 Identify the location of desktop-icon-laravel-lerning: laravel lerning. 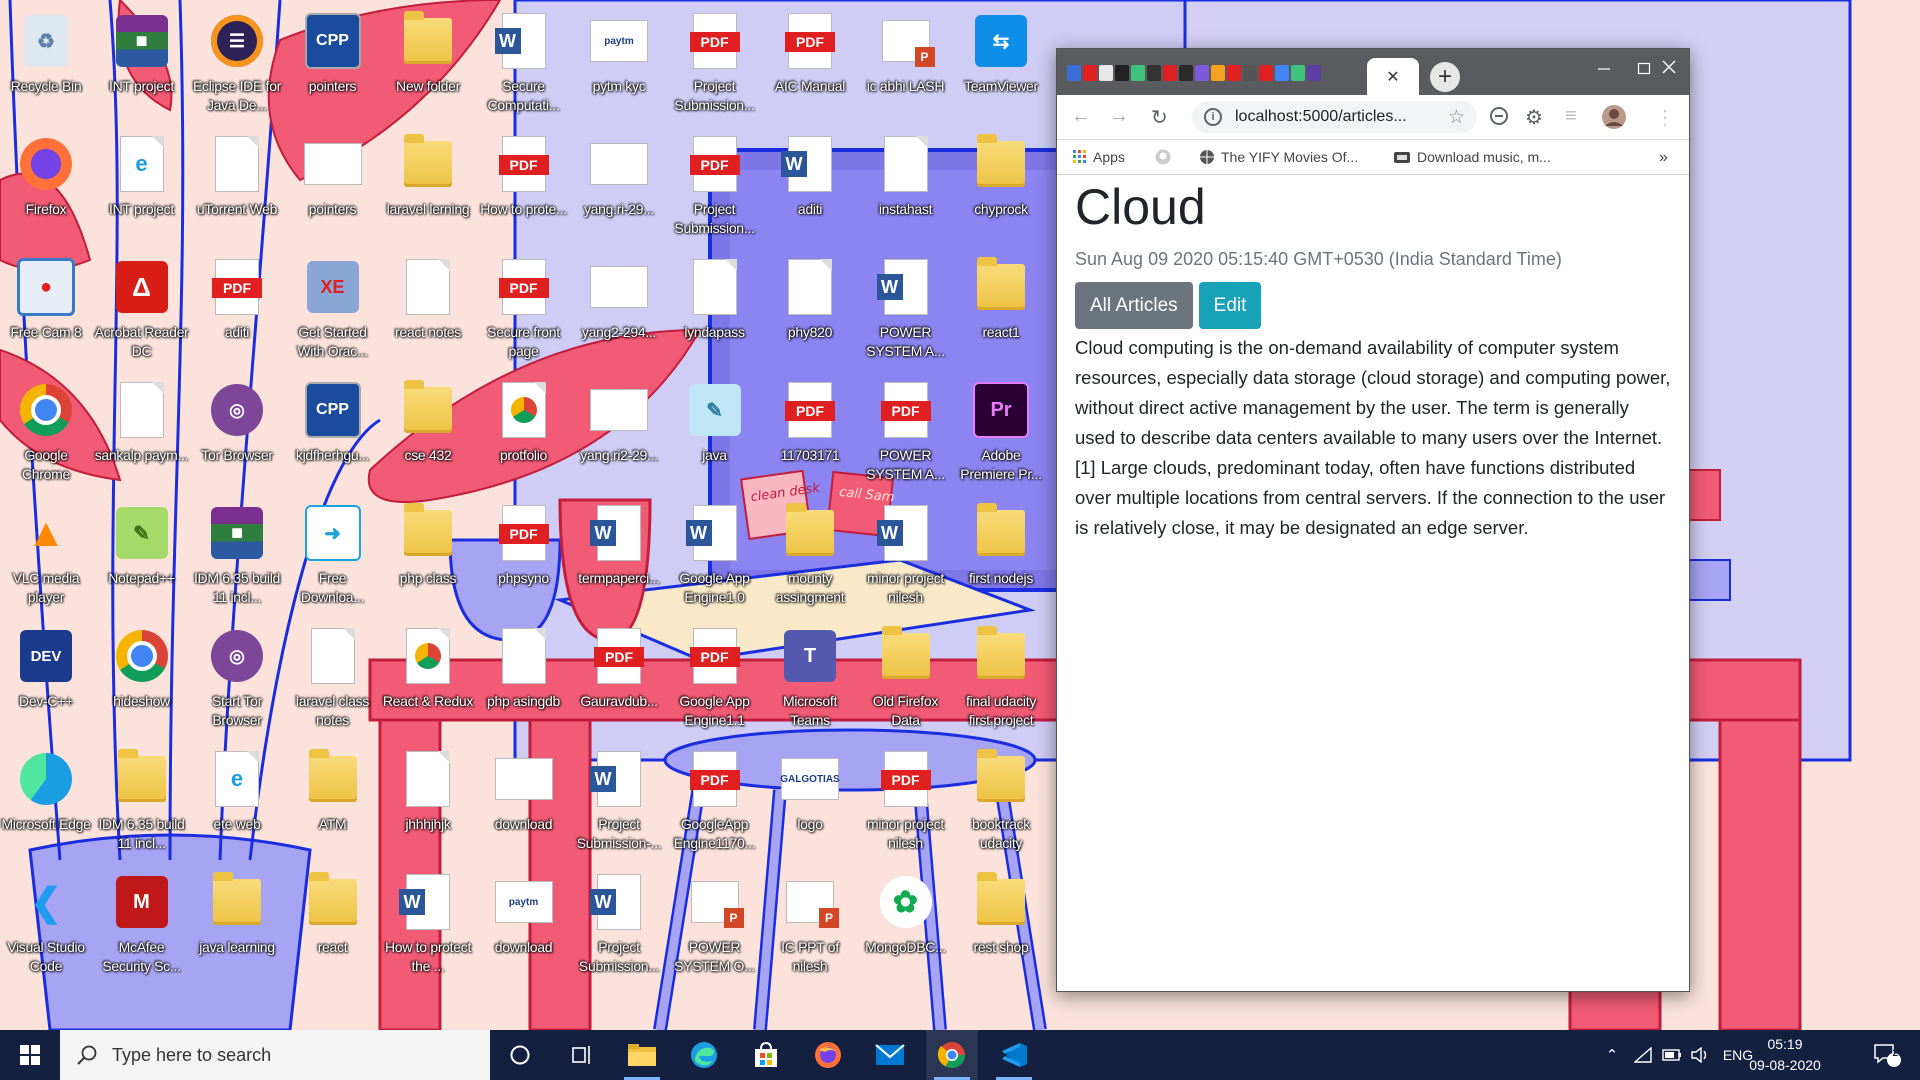
(428, 187).